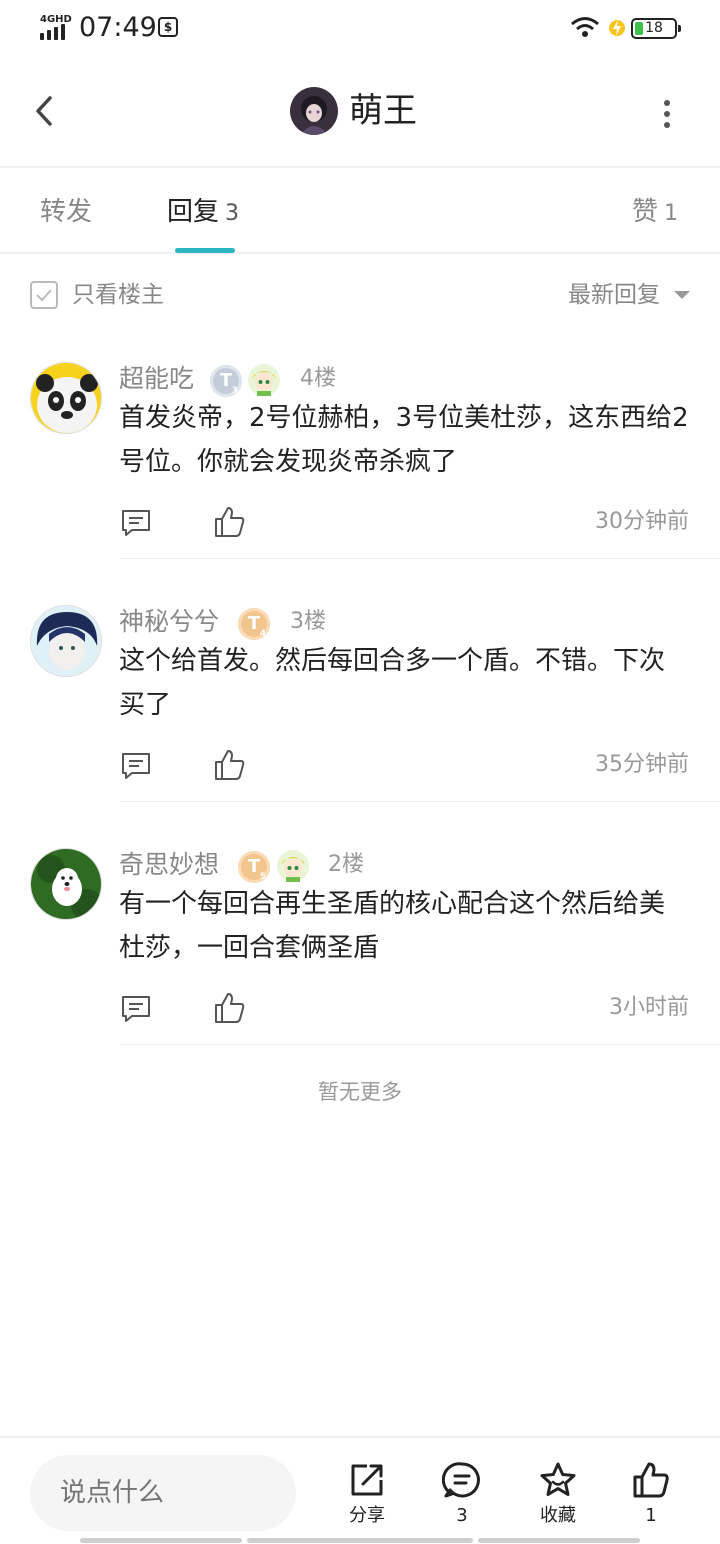 The width and height of the screenshot is (720, 1544). Describe the element at coordinates (318, 378) in the screenshot. I see `floor-number: 4楼` at that location.